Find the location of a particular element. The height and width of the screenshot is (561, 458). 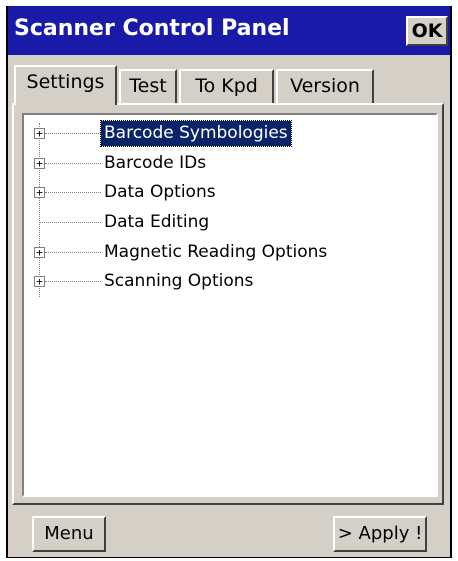

tree-item-label: Data Options is located at coordinates (160, 192).